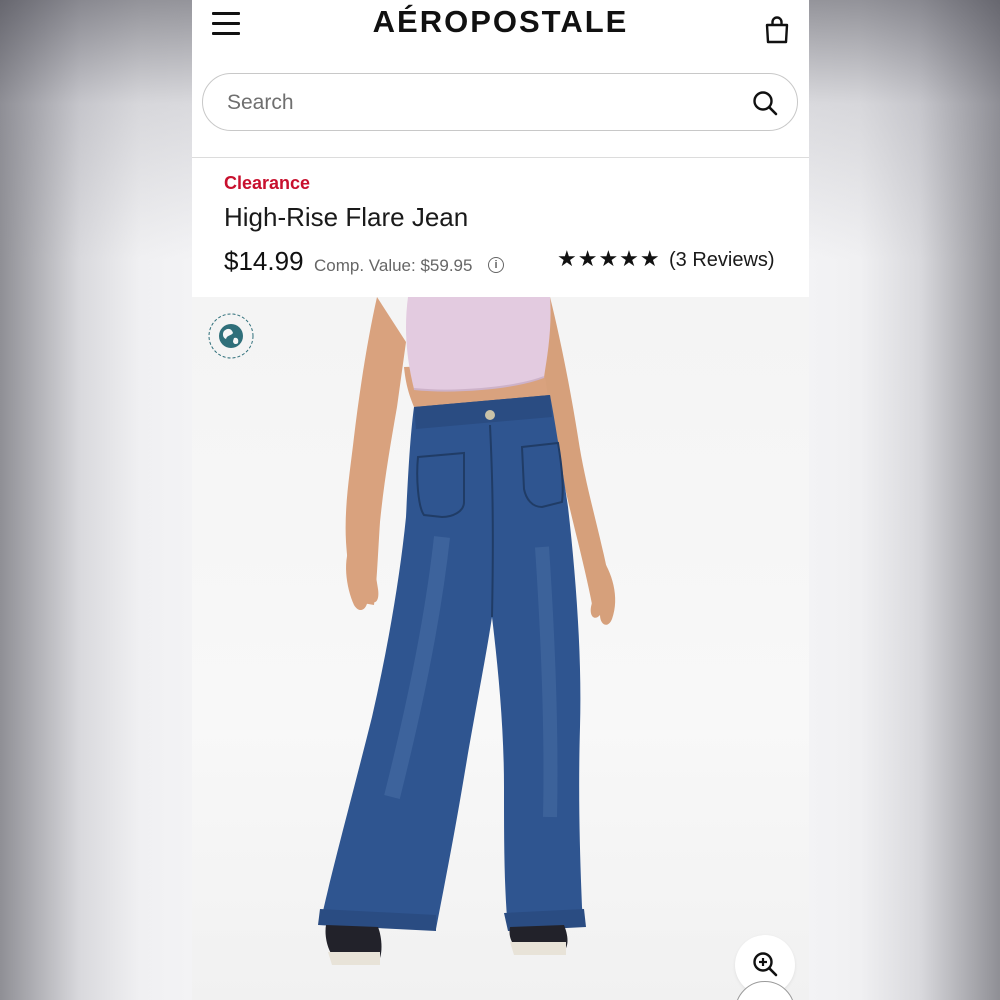  What do you see at coordinates (393, 265) in the screenshot?
I see `comp-value: Comp. Value: $59.95` at bounding box center [393, 265].